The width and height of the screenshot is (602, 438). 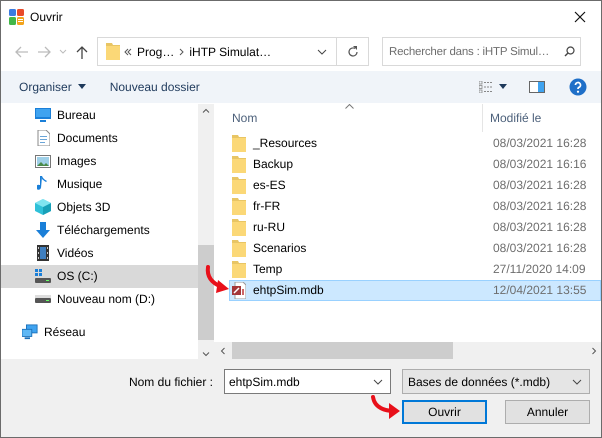 I want to click on file-row: Scenarios 08/03/2021 16:28, so click(x=415, y=248).